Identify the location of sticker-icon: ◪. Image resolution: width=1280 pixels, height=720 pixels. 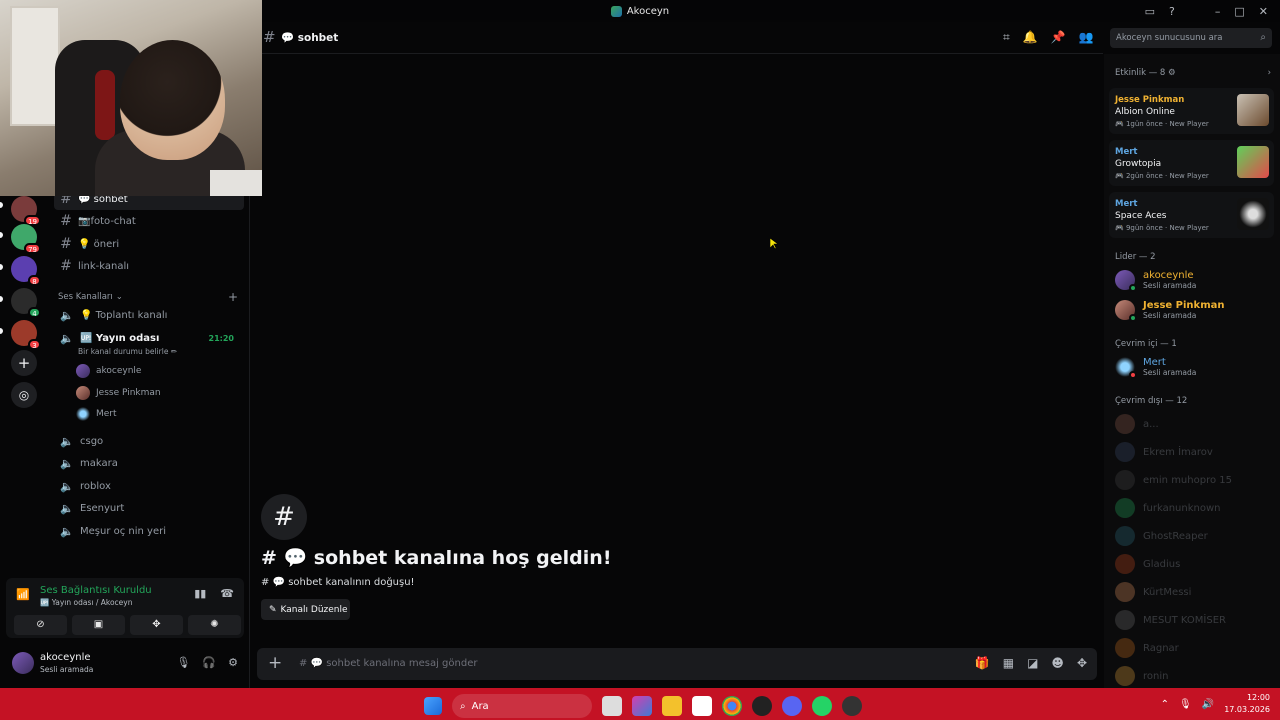
(1032, 663).